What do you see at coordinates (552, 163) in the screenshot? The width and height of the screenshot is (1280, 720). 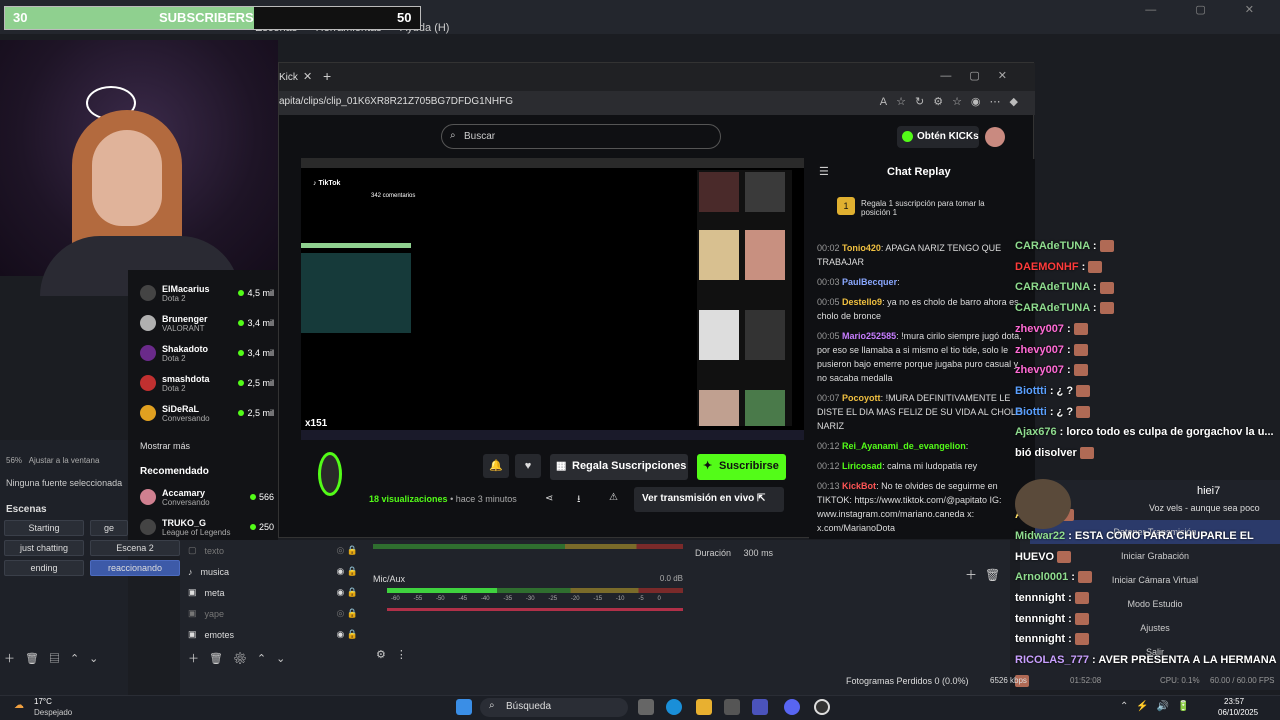 I see `video-browser-chrome` at bounding box center [552, 163].